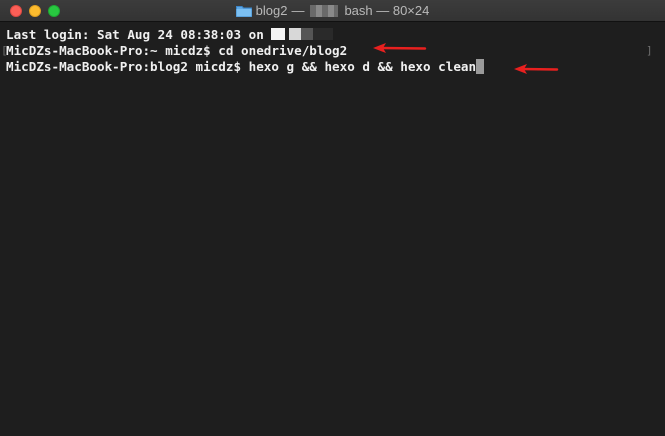 The image size is (665, 436). I want to click on terminal-line-1: Last login: Sat Aug 24 08:38:03 on, so click(335, 35).